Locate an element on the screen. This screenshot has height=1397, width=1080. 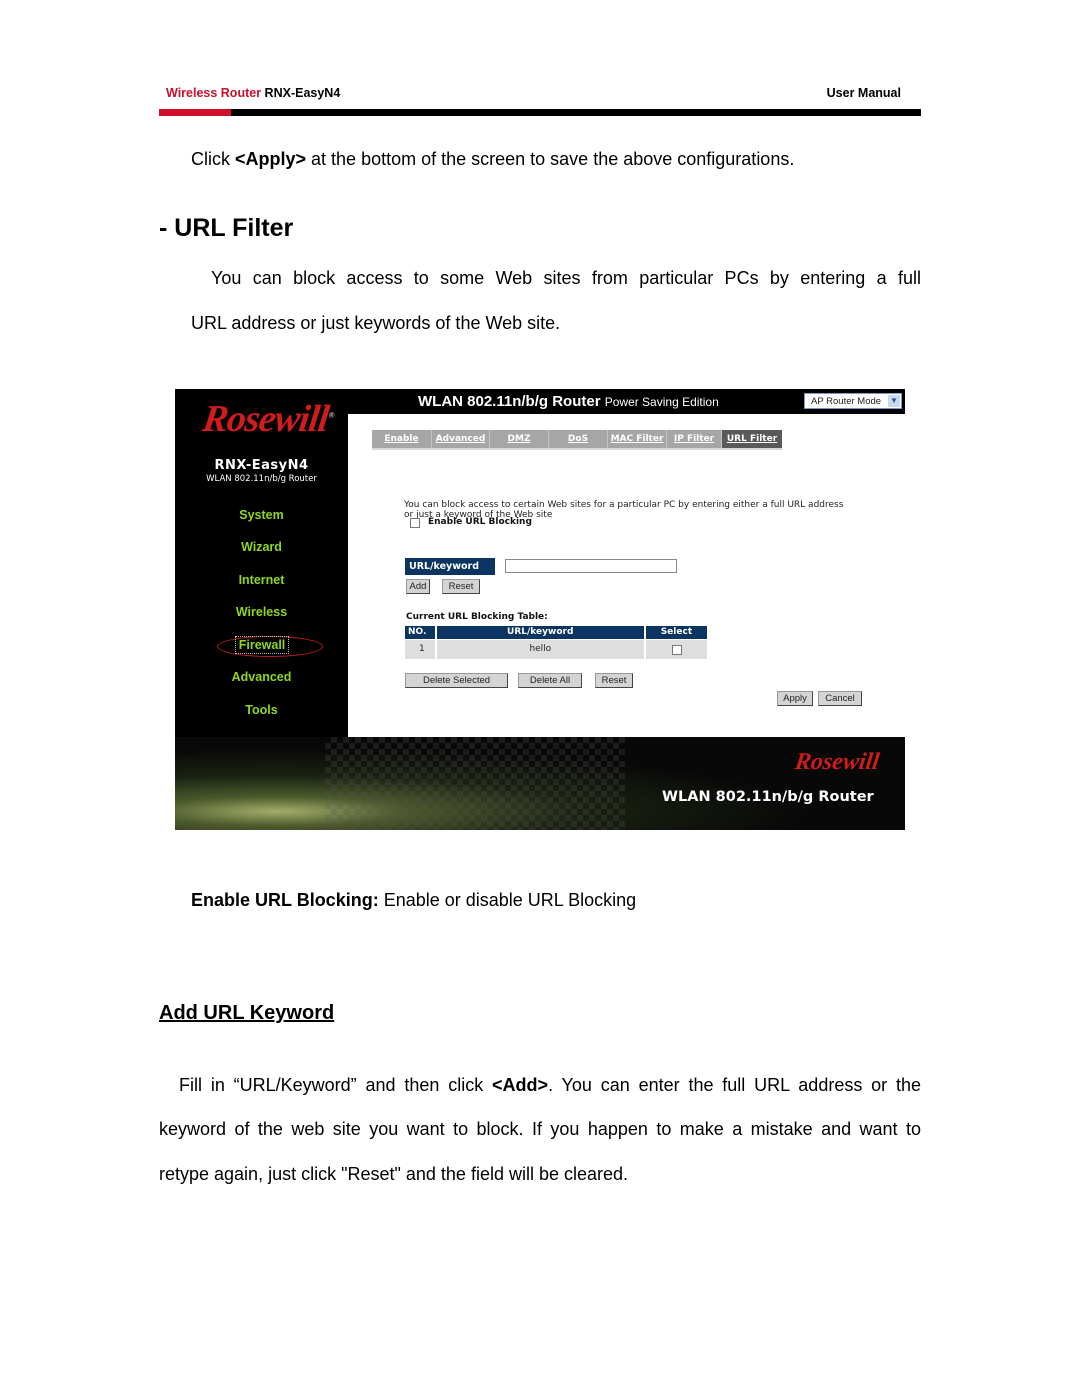
apply-bold: <Apply> is located at coordinates (271, 159).